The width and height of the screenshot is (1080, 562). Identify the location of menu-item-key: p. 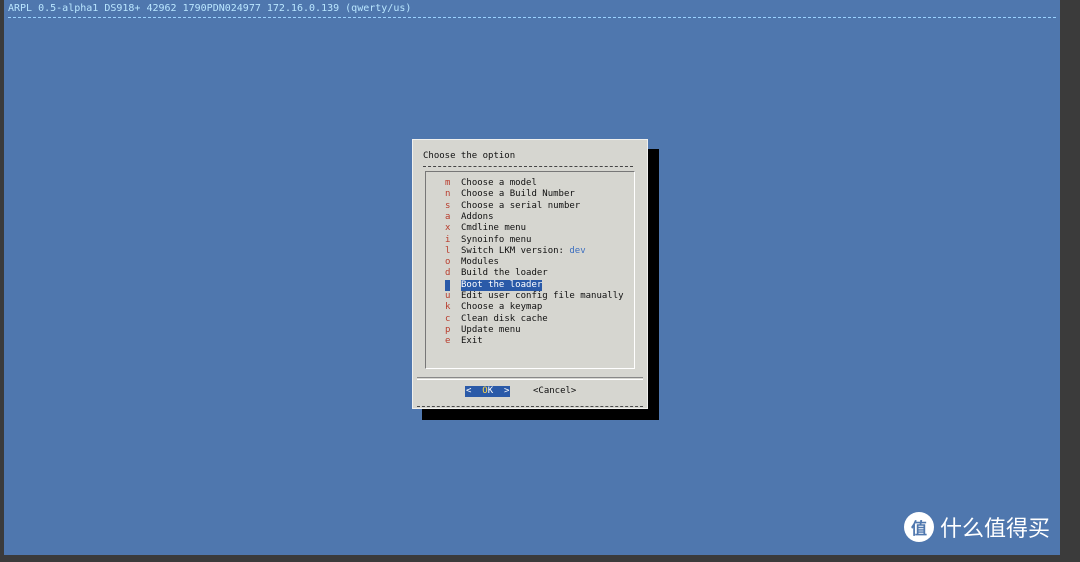
(448, 329).